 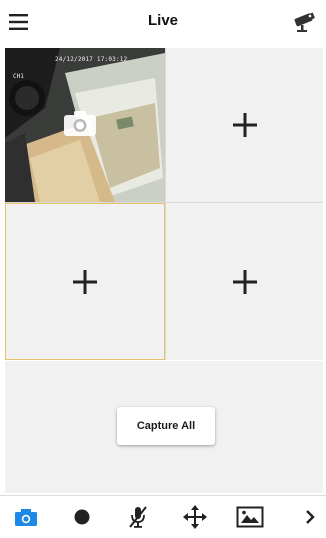 I want to click on record-dot-icon, so click(x=82, y=517).